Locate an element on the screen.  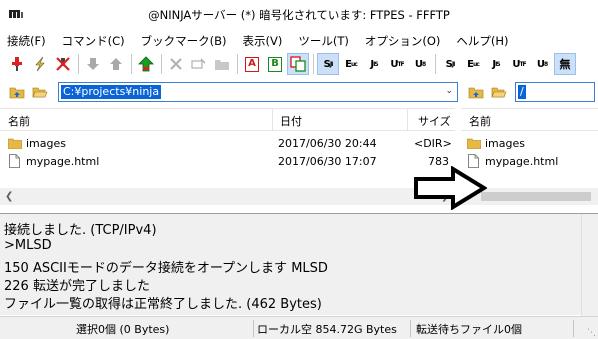
lightning-icon is located at coordinates (40, 64).